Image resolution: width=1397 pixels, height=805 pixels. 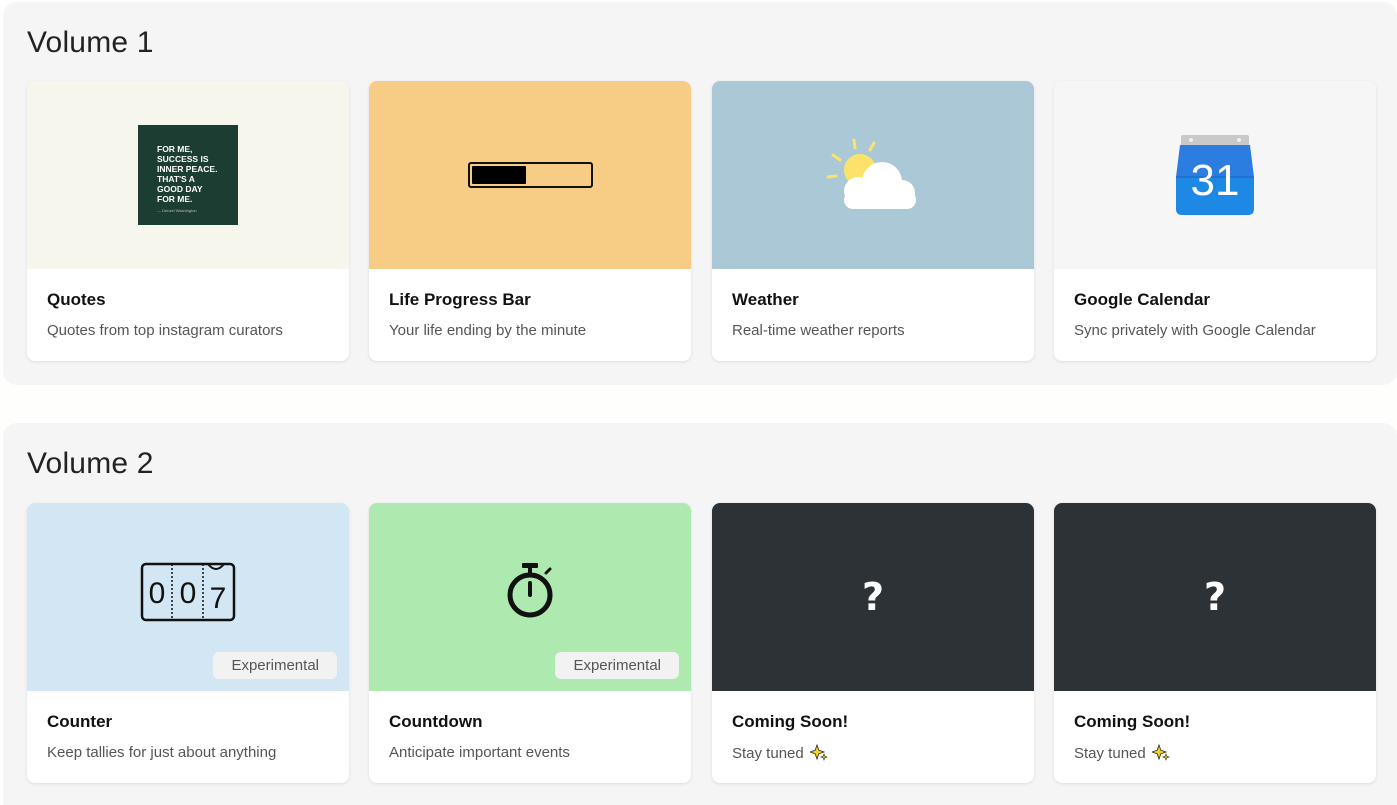 I want to click on countdown-thumbnail: Experimental, so click(x=530, y=597).